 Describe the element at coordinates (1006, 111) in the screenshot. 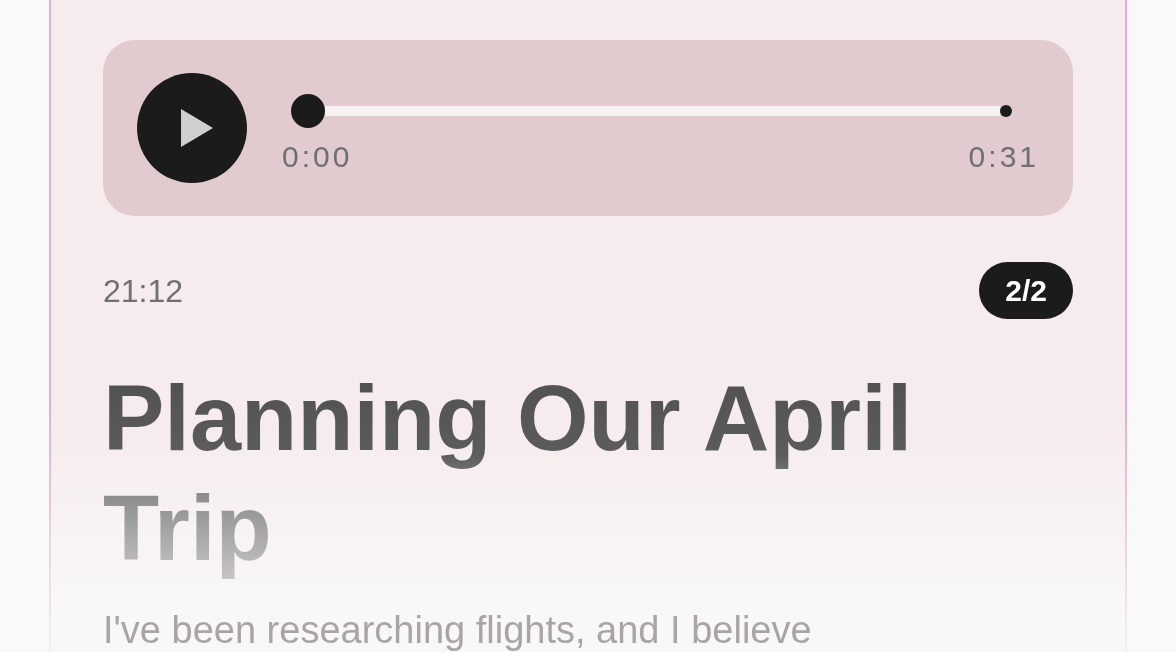

I see `end-dot-icon` at that location.